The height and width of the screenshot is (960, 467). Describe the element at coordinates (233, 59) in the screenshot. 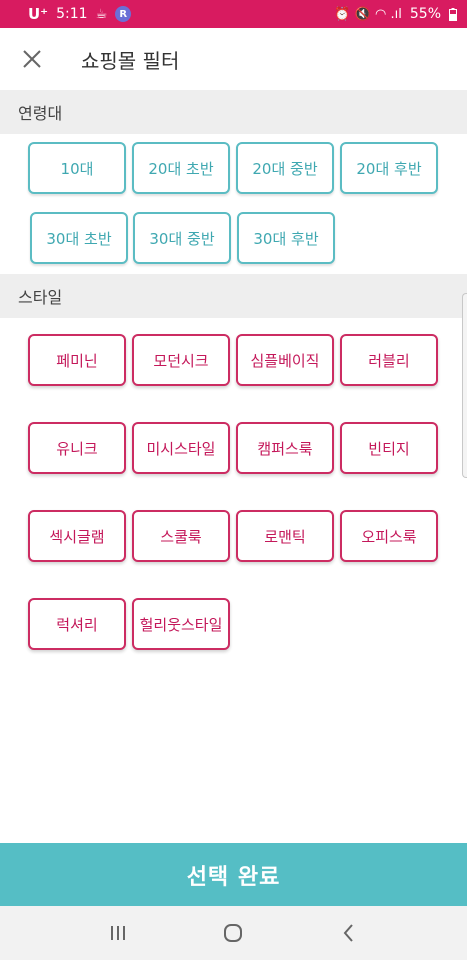

I see `header: 쇼핑몰 필터` at that location.